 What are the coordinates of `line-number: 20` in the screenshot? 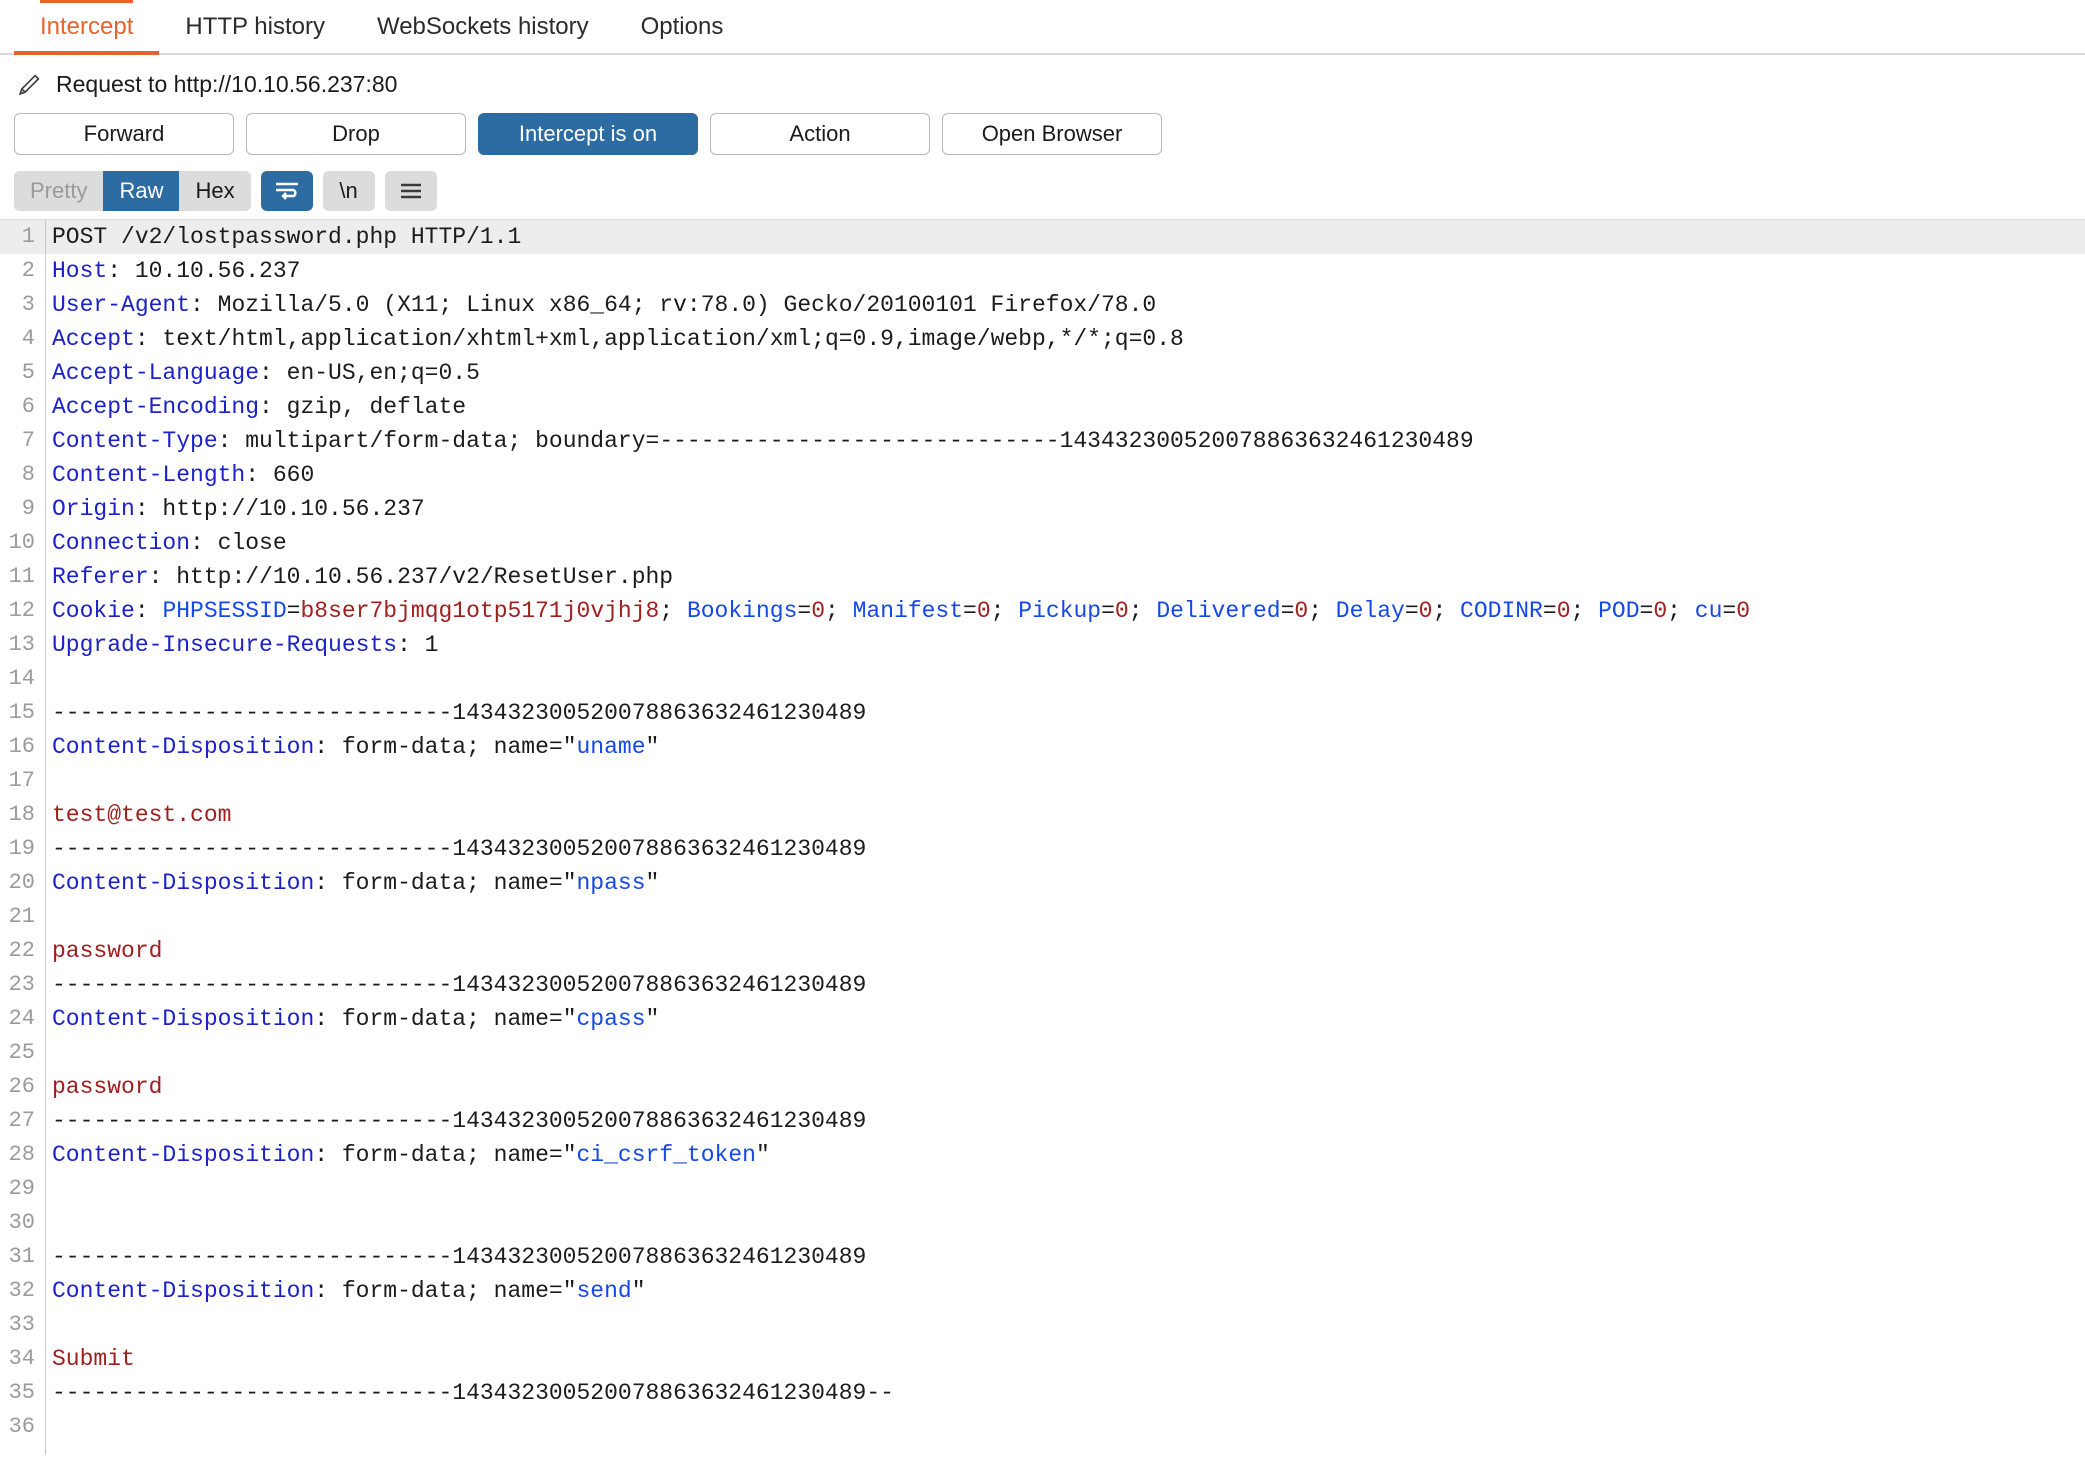 It's located at (21, 882).